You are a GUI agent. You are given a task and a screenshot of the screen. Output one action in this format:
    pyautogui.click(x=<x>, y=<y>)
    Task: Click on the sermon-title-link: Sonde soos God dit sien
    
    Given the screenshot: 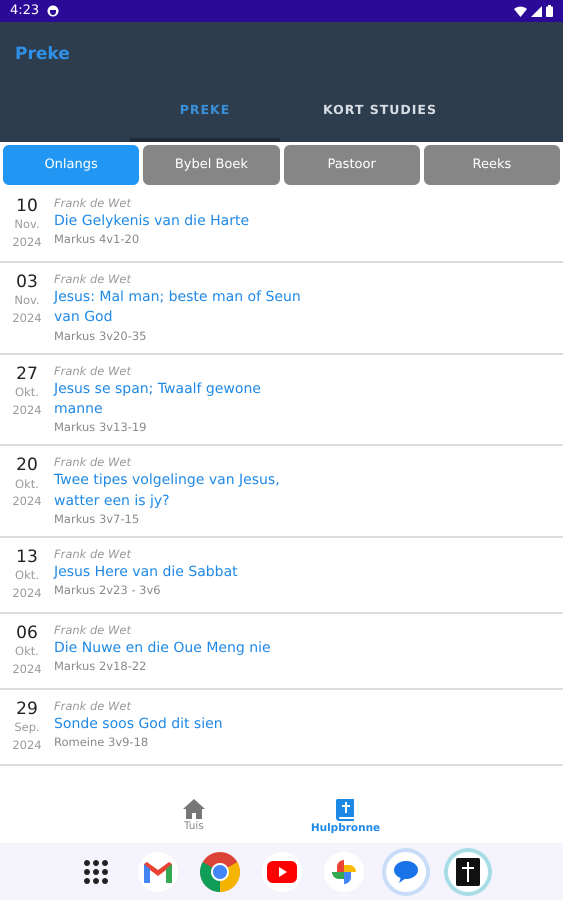 What is the action you would take?
    pyautogui.click(x=138, y=724)
    